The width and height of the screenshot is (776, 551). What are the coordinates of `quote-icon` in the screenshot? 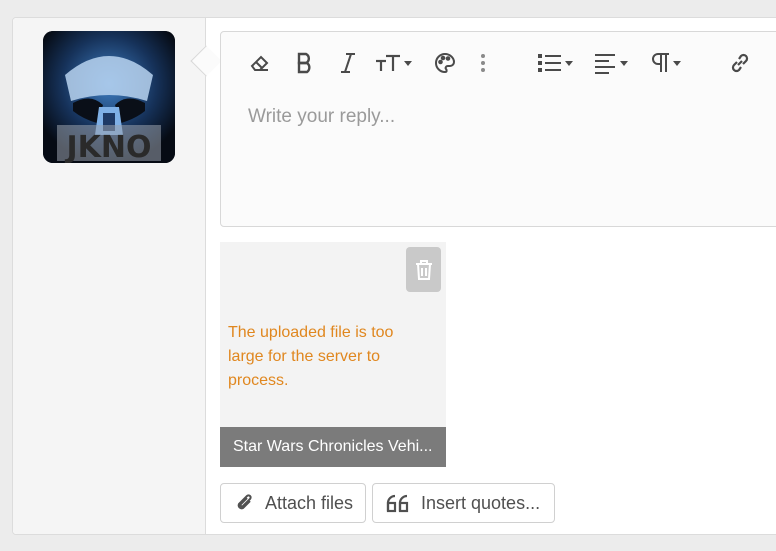 It's located at (398, 503).